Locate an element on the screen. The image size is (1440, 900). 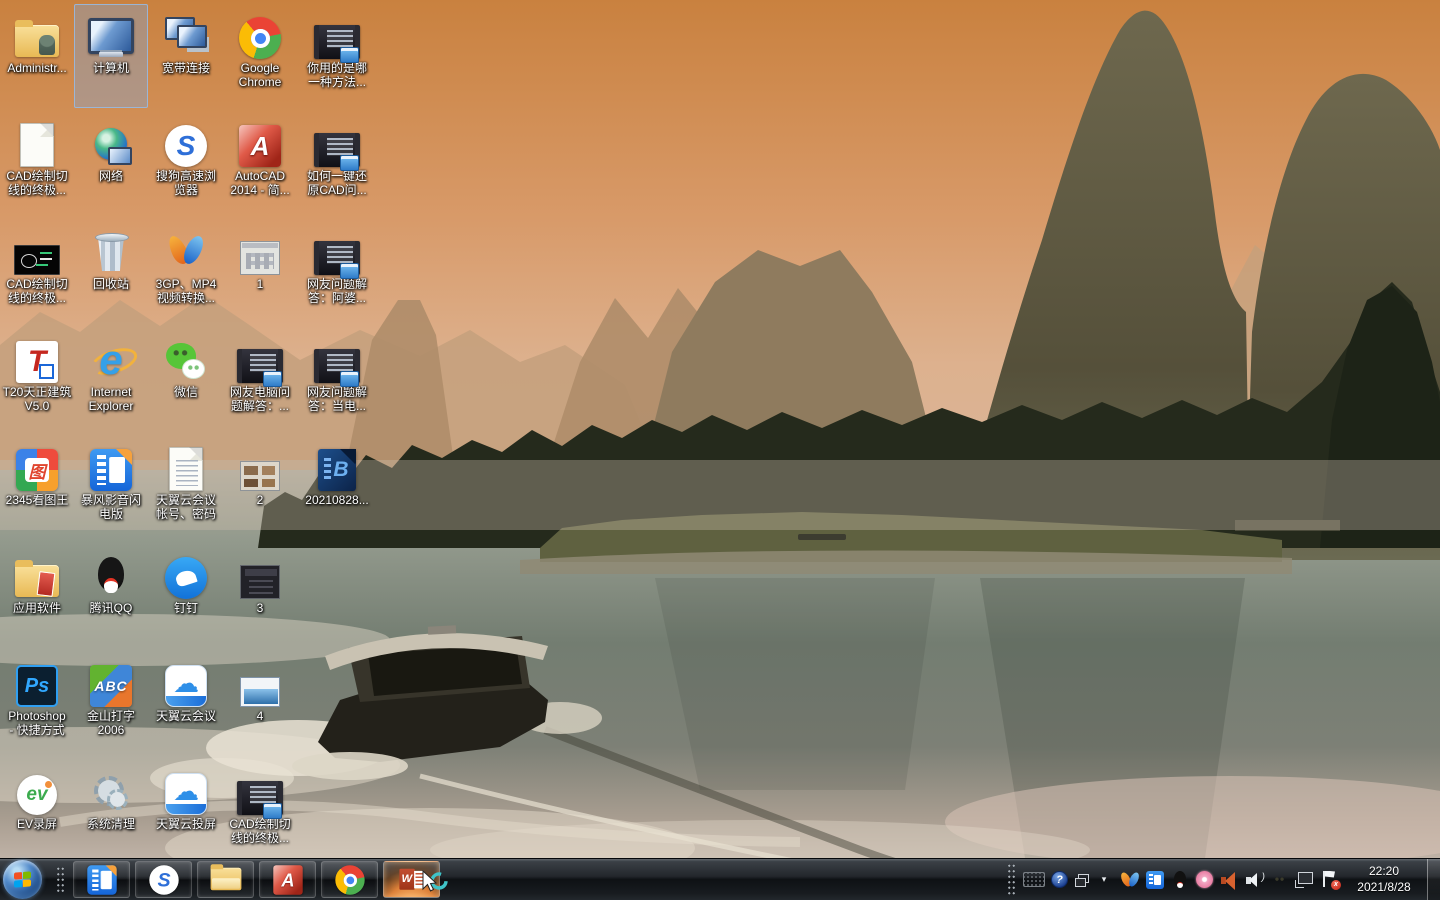
desktop-icon-network: 网络 is located at coordinates (111, 164).